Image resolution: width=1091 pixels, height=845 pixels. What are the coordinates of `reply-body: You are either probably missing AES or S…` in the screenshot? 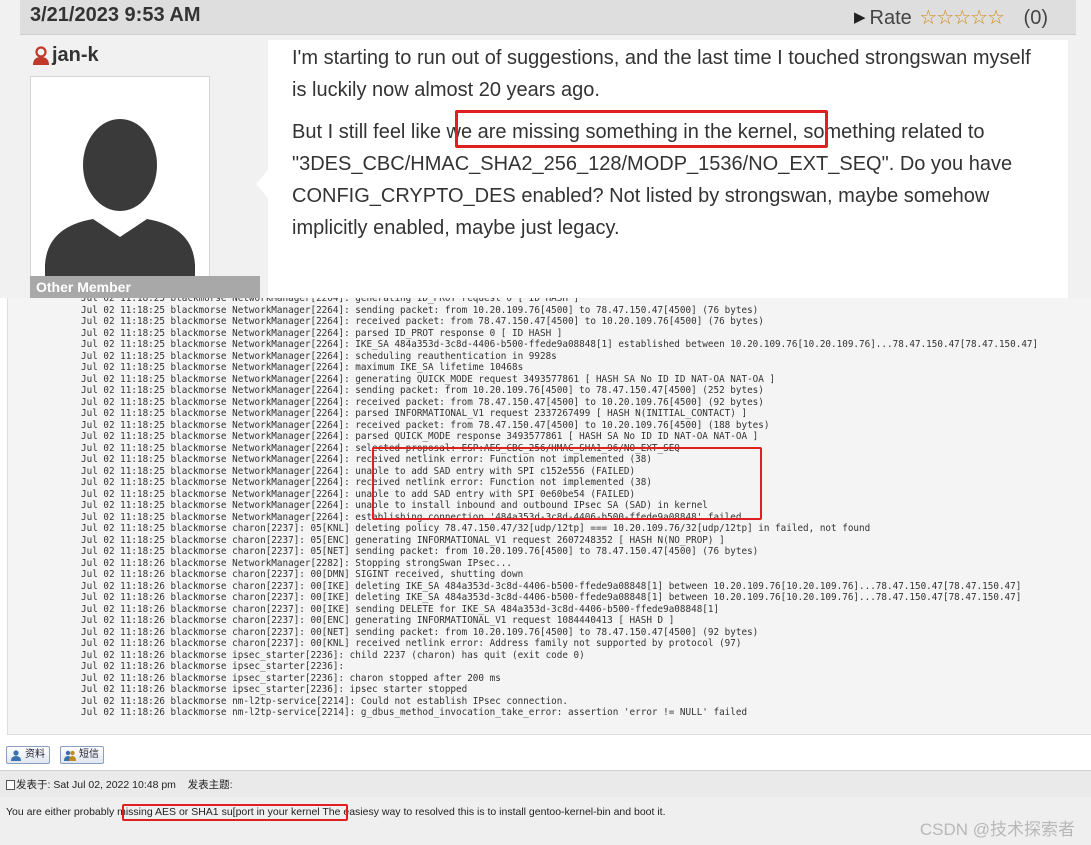 It's located at (545, 821).